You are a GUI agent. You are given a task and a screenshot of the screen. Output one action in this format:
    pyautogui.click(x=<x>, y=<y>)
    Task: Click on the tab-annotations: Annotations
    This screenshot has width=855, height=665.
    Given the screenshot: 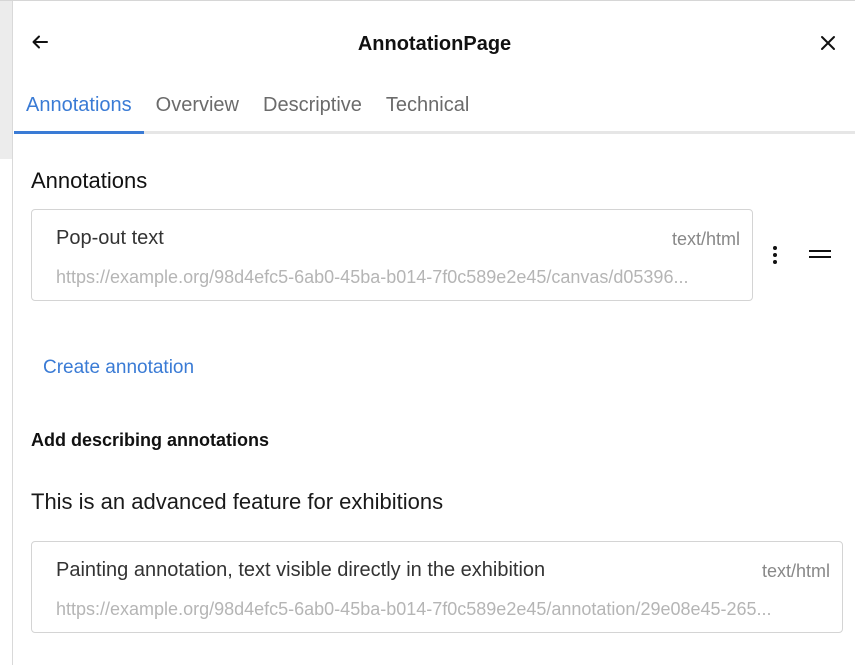 What is the action you would take?
    pyautogui.click(x=79, y=110)
    